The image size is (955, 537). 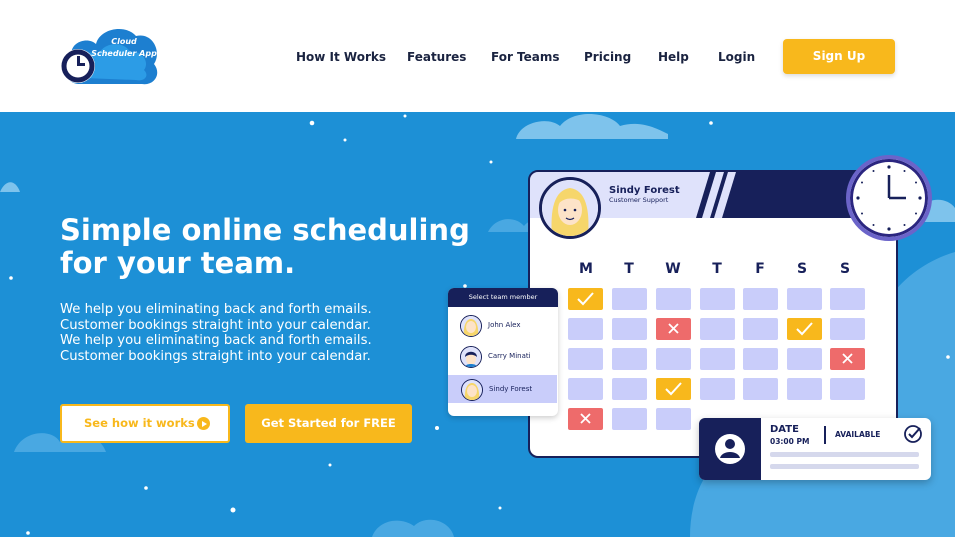 I want to click on team-member-carry-minati: Carry Minati, so click(x=503, y=357).